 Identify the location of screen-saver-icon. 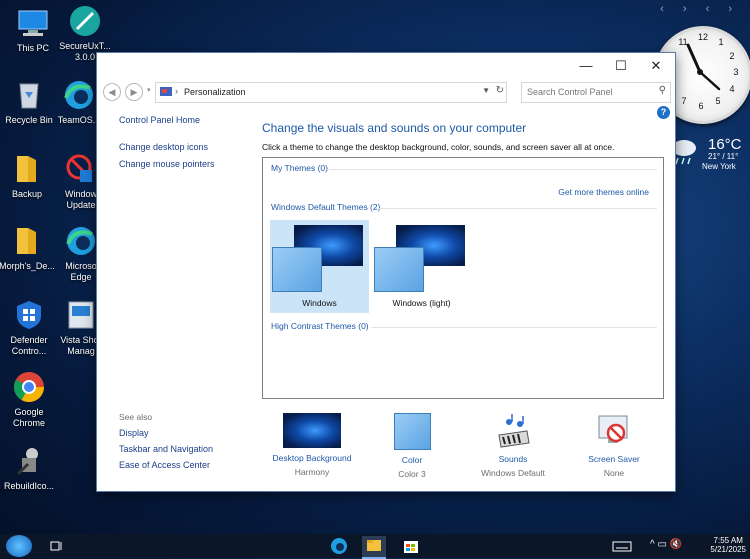
(614, 431).